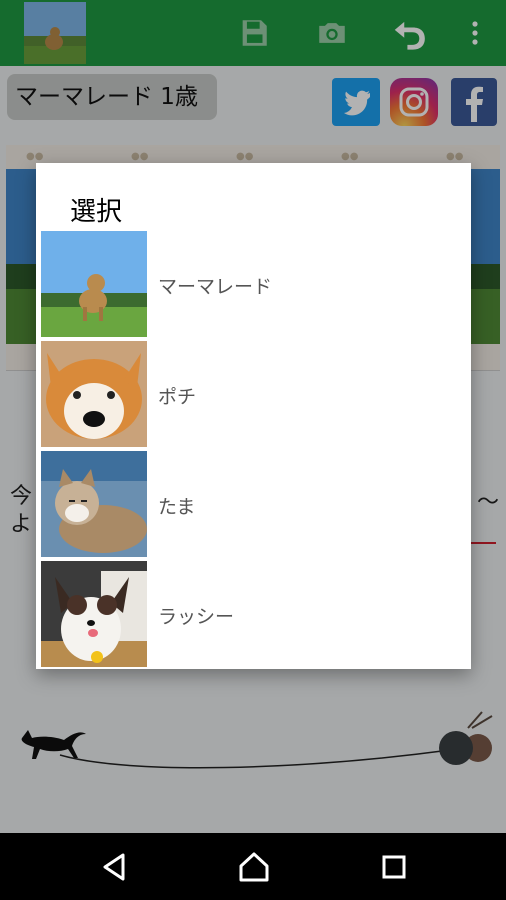 This screenshot has height=900, width=506. Describe the element at coordinates (256, 614) in the screenshot. I see `pet-list-item: ラッシー` at that location.